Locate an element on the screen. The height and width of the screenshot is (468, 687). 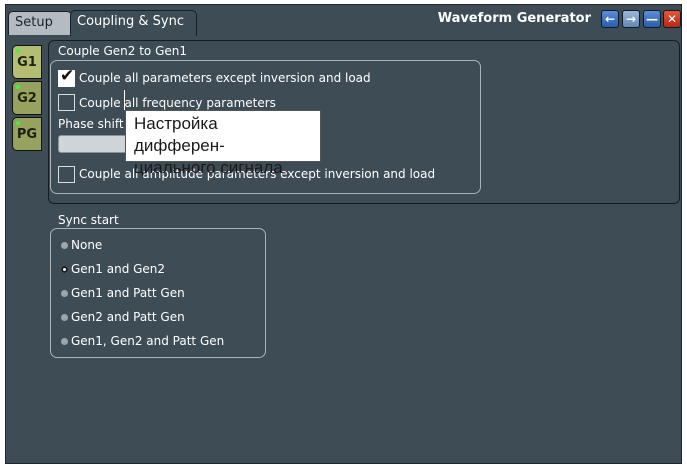
sidetab-label: G2 is located at coordinates (27, 98).